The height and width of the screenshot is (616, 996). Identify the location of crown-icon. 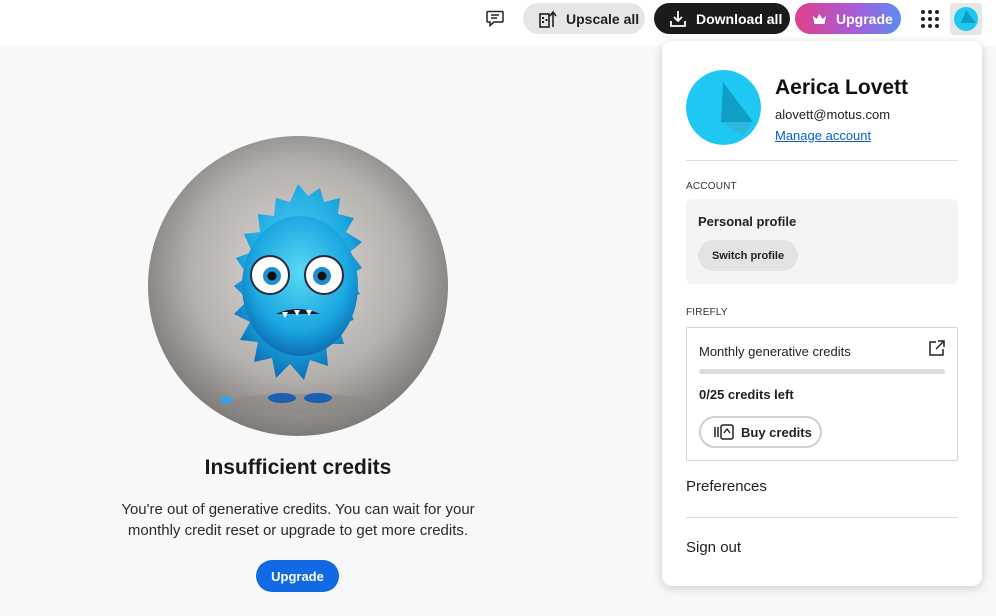
(819, 18).